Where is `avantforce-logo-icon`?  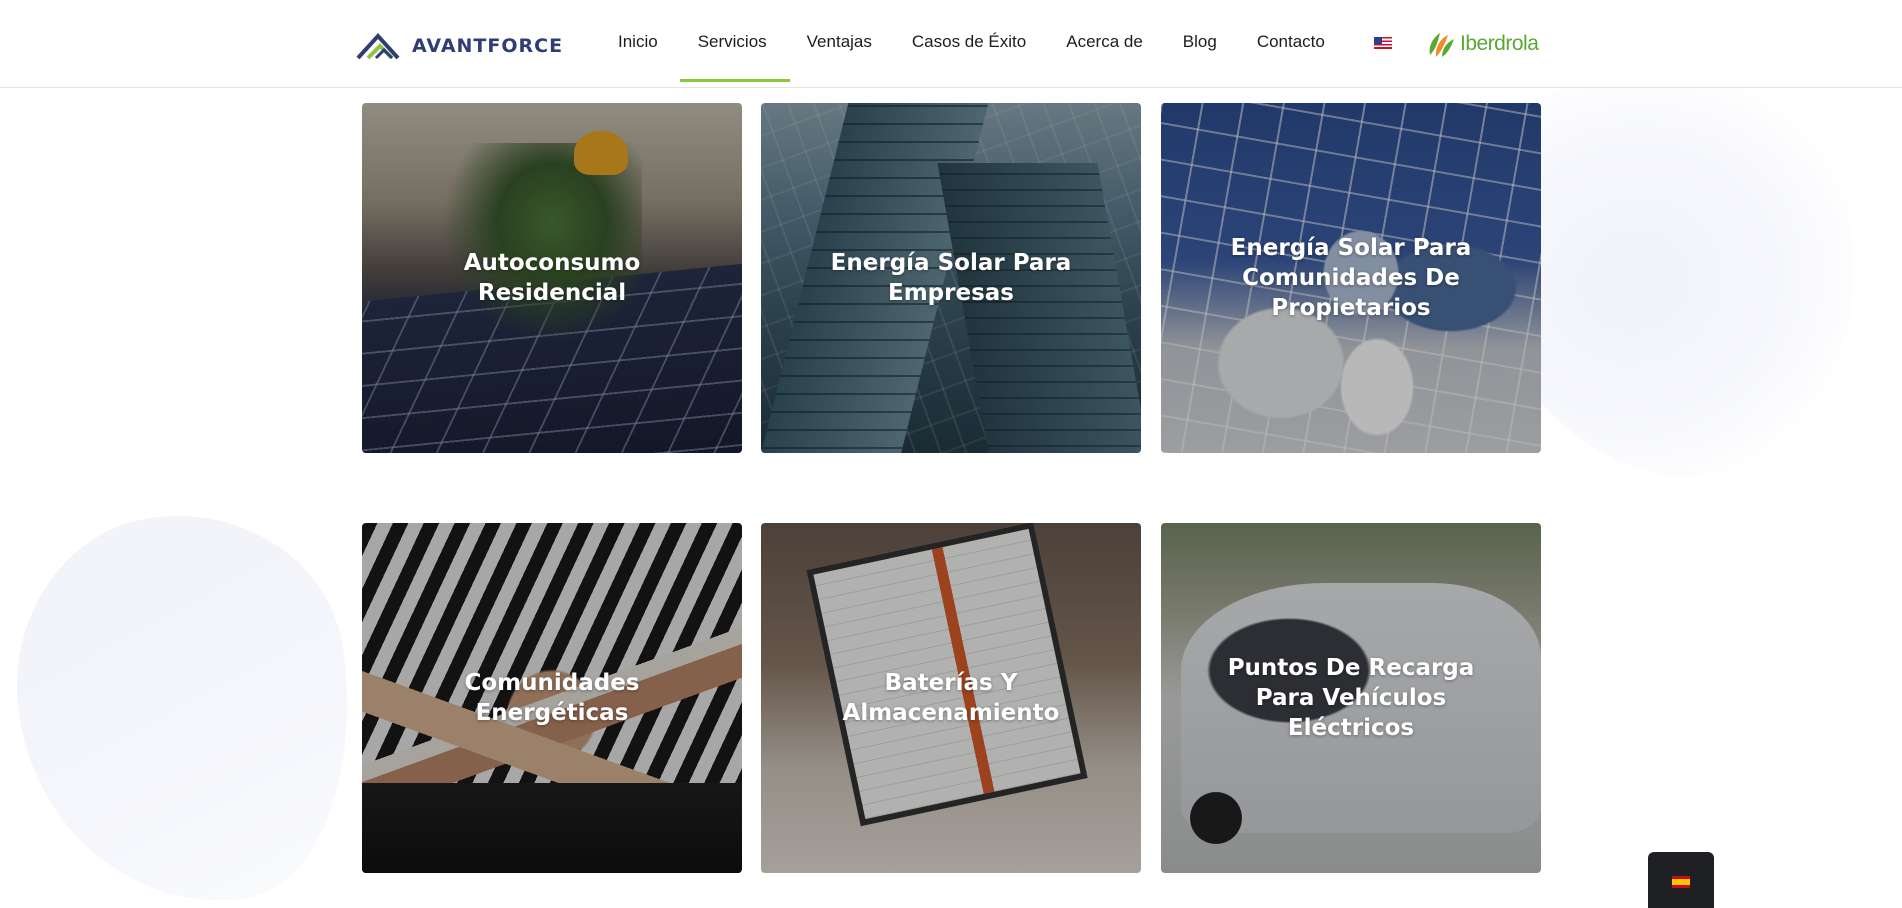 avantforce-logo-icon is located at coordinates (378, 46).